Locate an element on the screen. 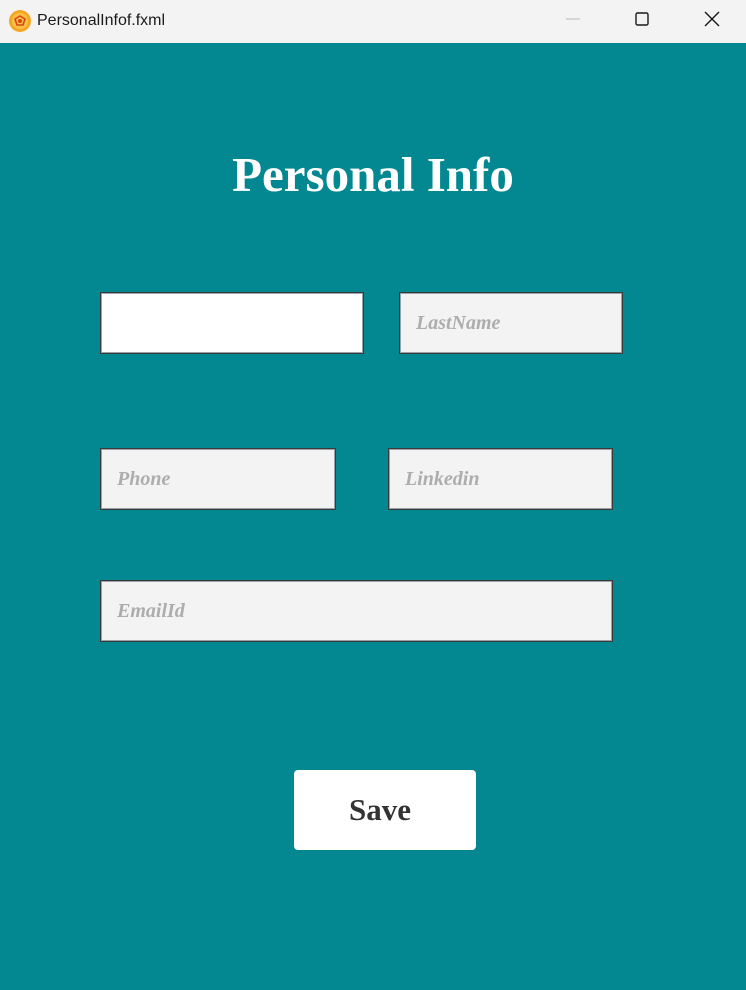 This screenshot has width=746, height=990. scene-builder-icon is located at coordinates (20, 21).